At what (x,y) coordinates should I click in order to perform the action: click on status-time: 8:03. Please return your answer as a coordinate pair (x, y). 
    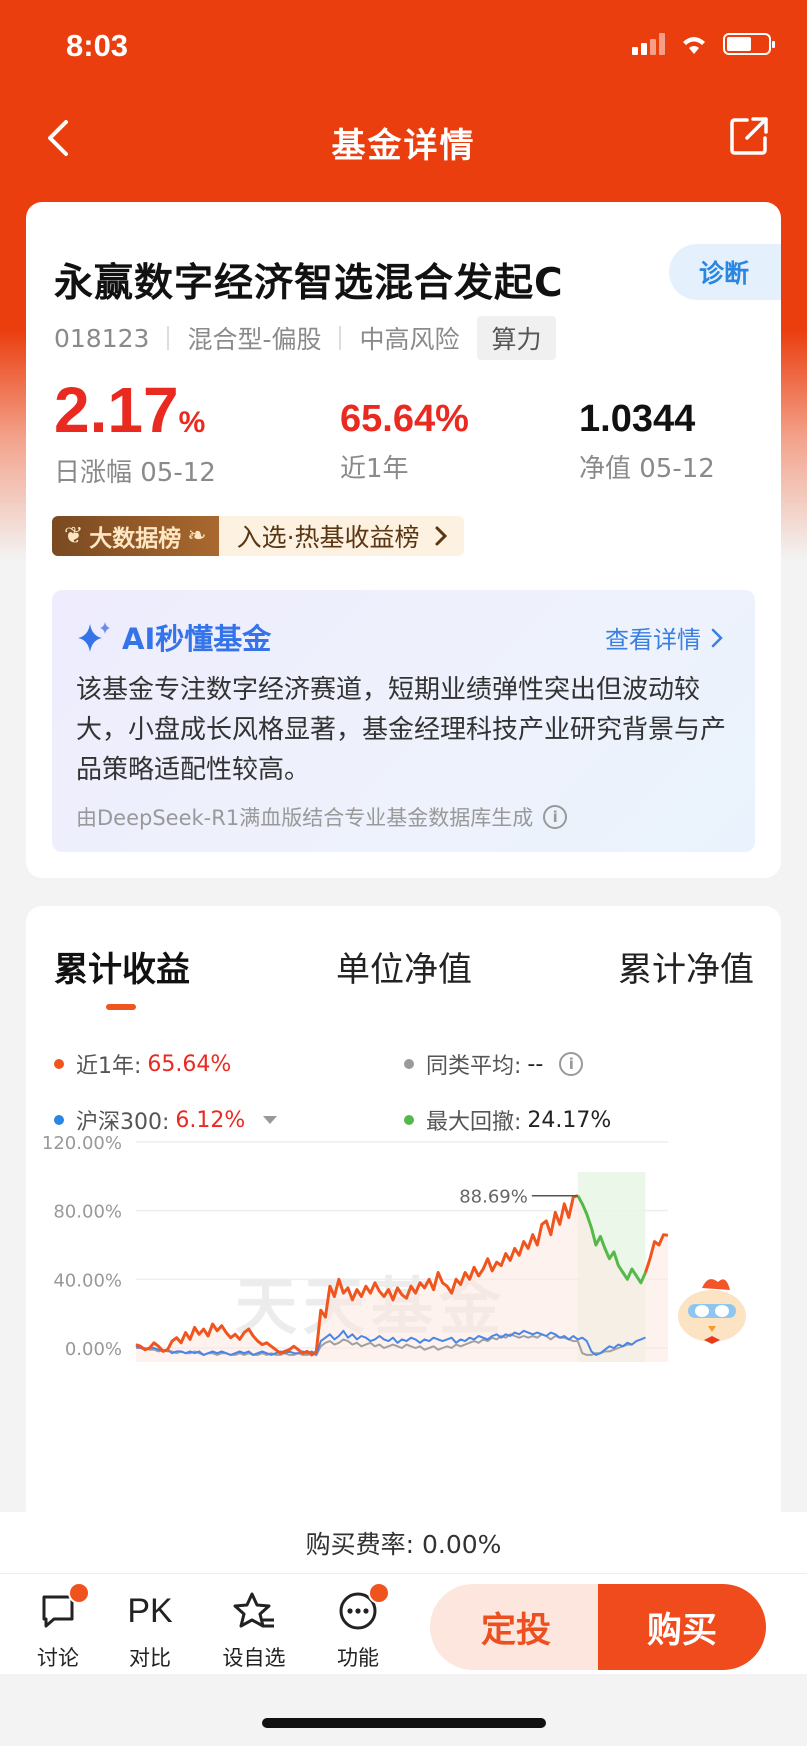
    Looking at the image, I should click on (97, 45).